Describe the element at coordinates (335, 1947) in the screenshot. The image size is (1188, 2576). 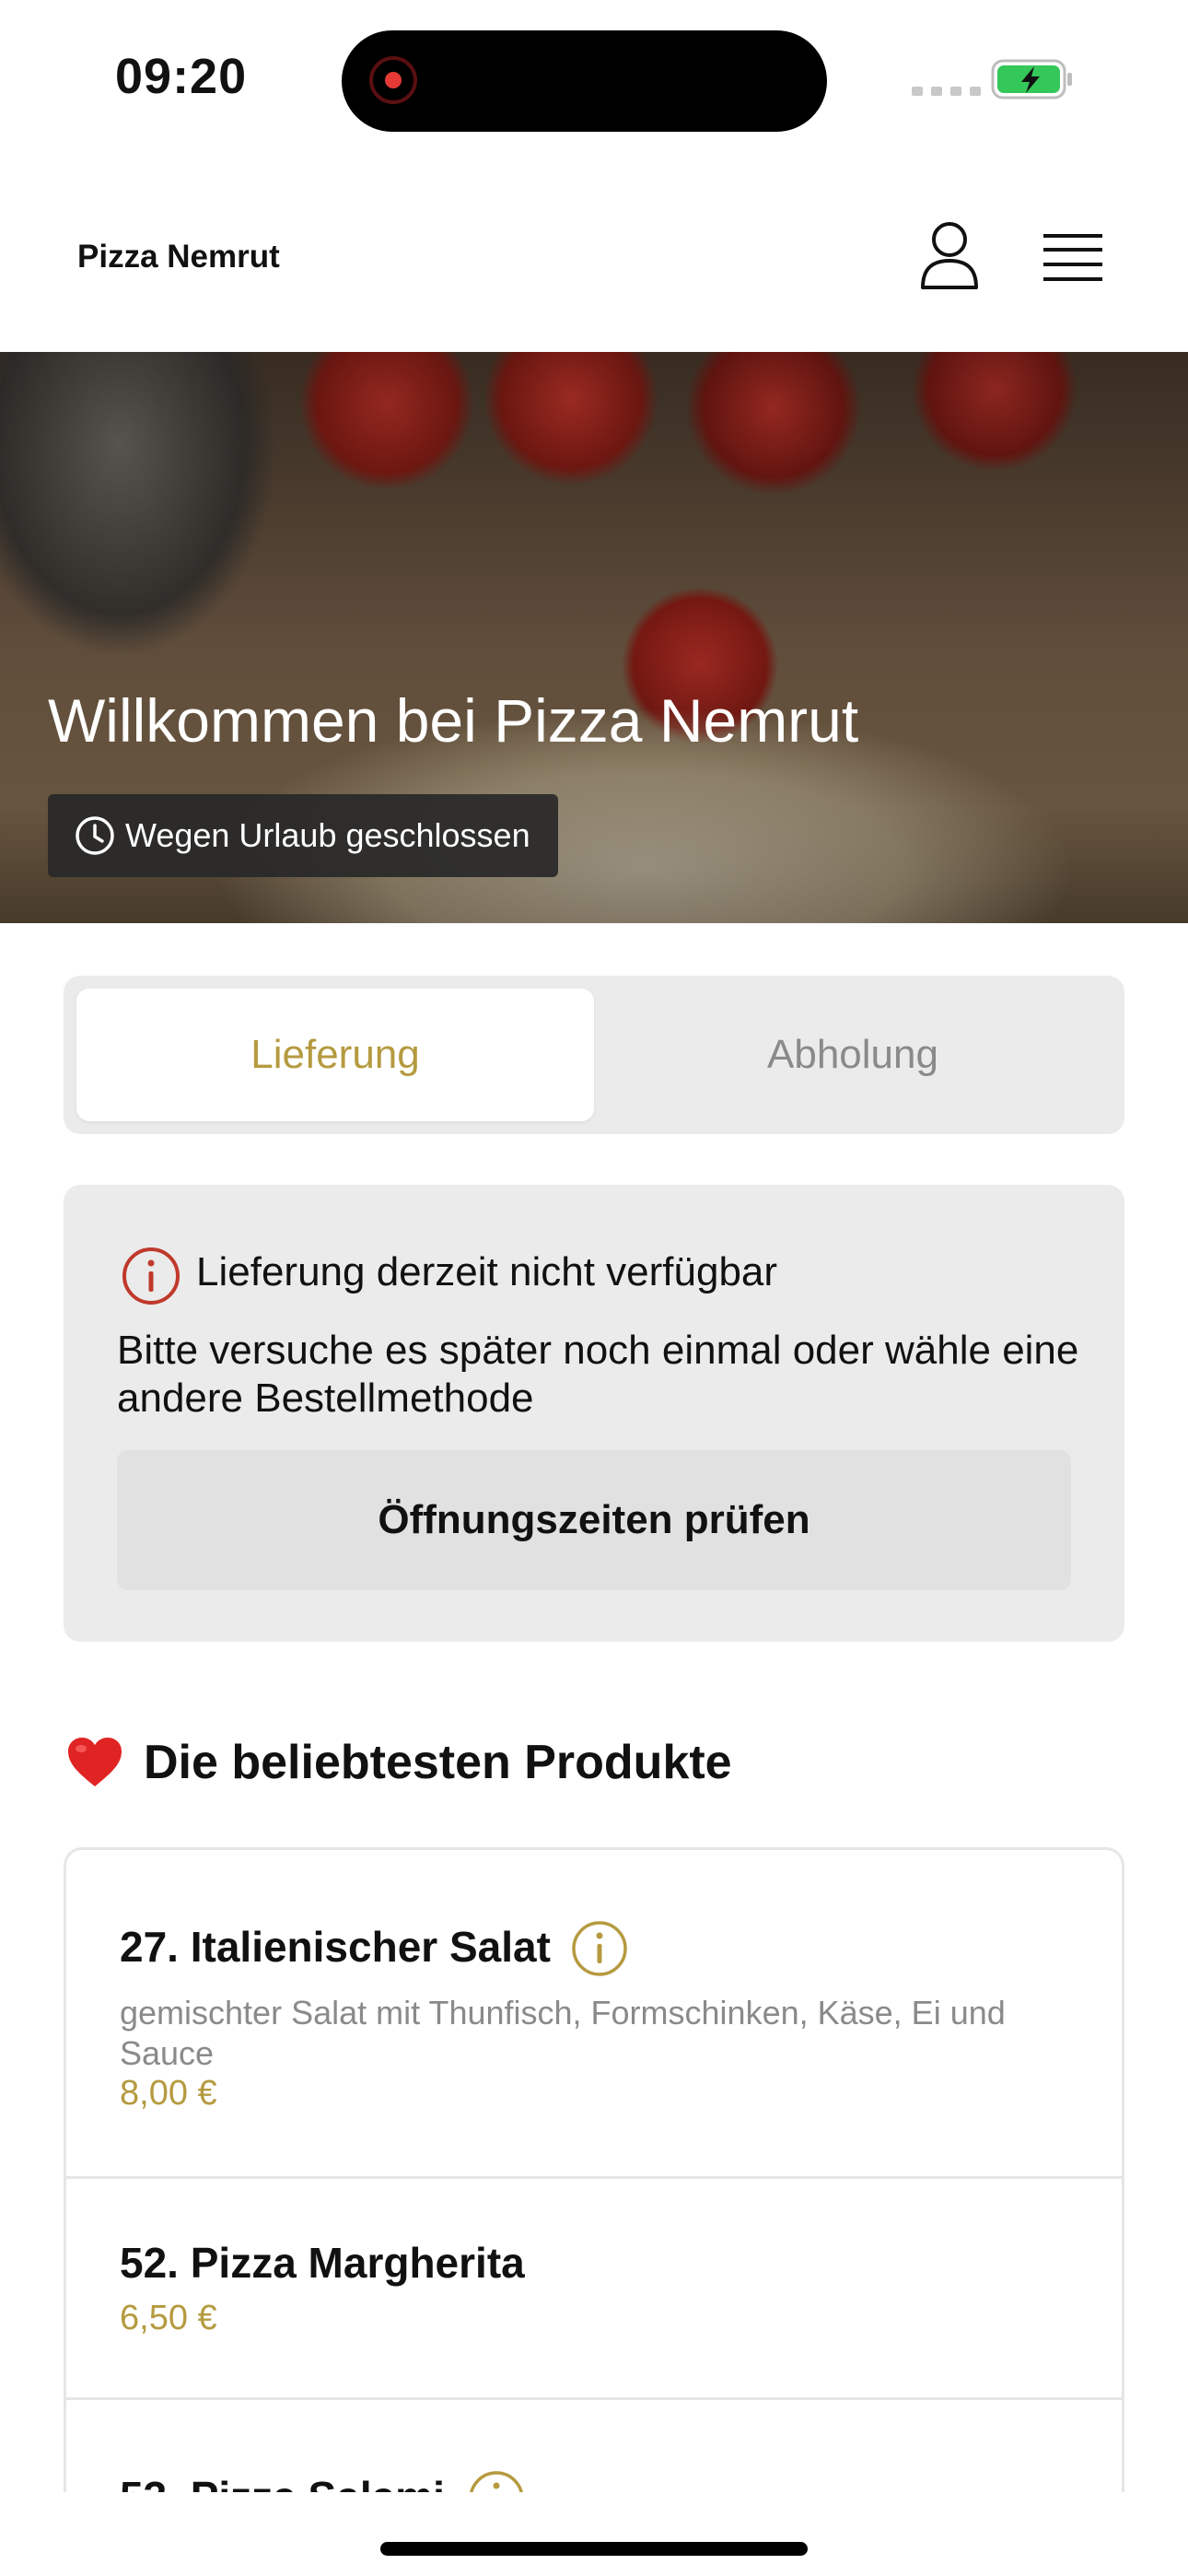
I see `product-name: 27. Italienischer Salat` at that location.